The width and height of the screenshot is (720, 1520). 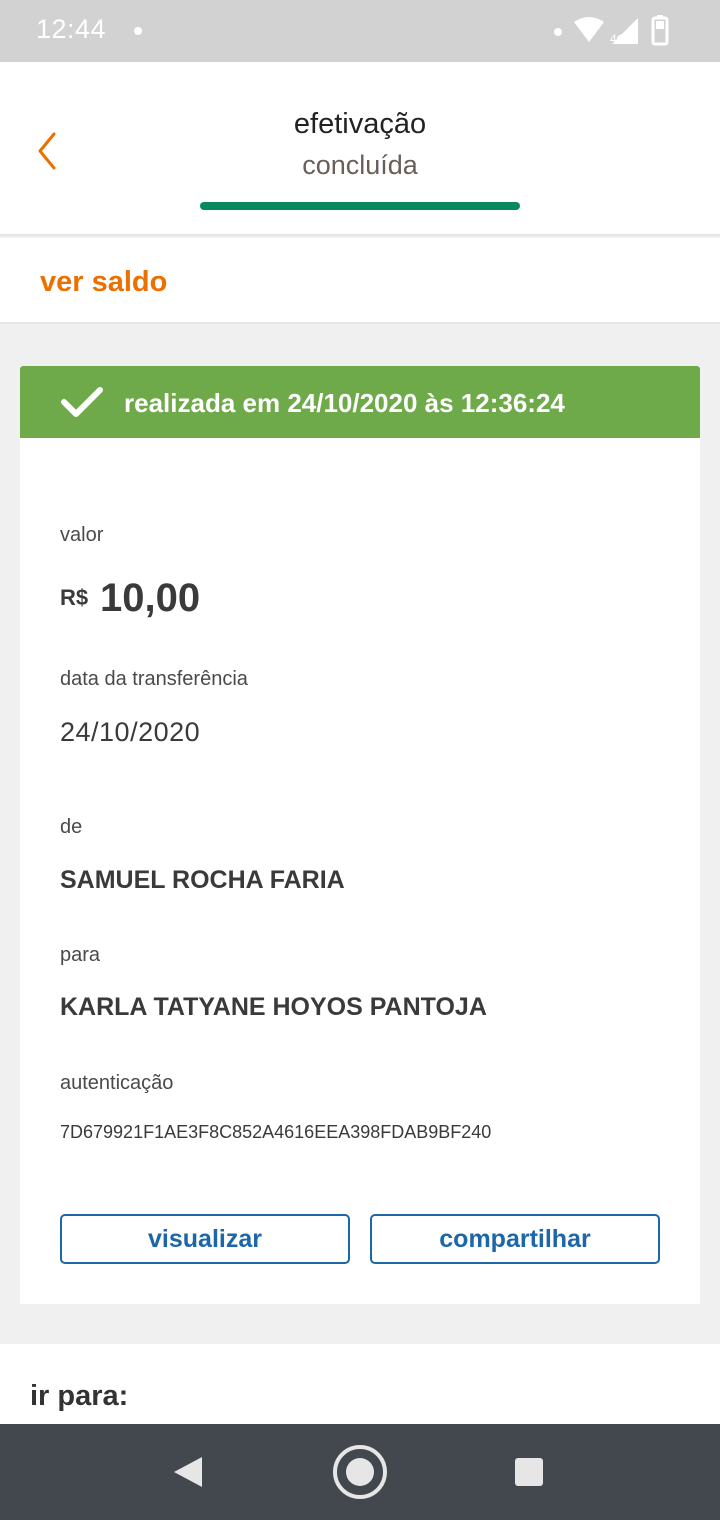 What do you see at coordinates (618, 39) in the screenshot?
I see `network-type: 4G` at bounding box center [618, 39].